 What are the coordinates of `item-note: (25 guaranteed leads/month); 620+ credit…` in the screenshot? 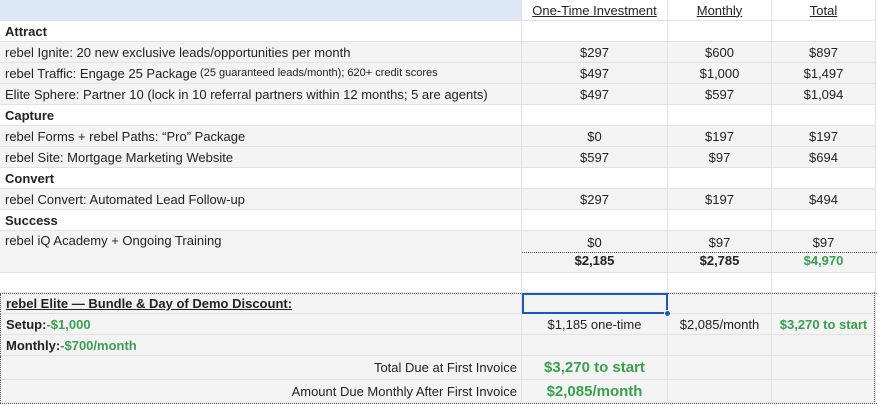 It's located at (317, 73).